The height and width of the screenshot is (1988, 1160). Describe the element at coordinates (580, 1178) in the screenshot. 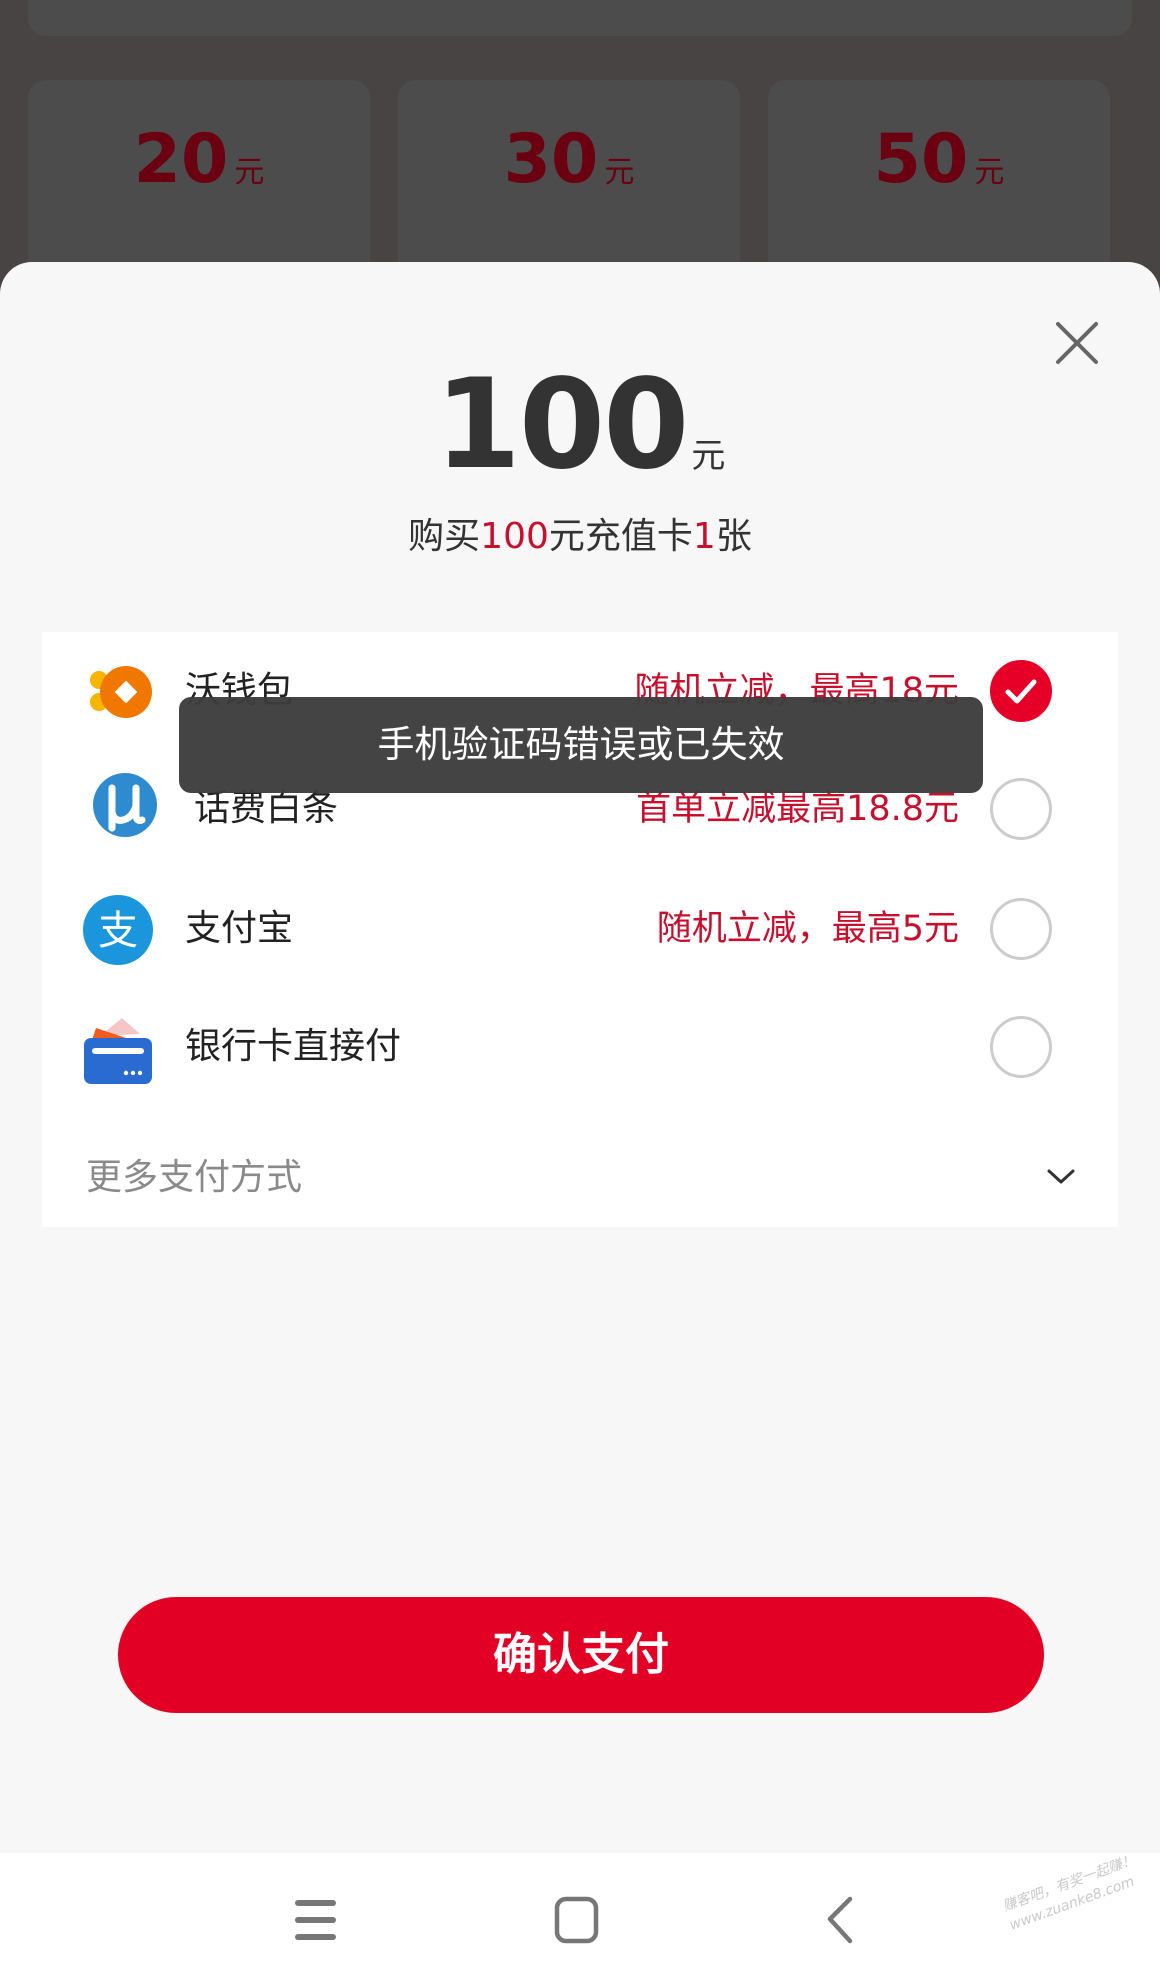

I see `more-payment-methods: 更多支付方式` at that location.